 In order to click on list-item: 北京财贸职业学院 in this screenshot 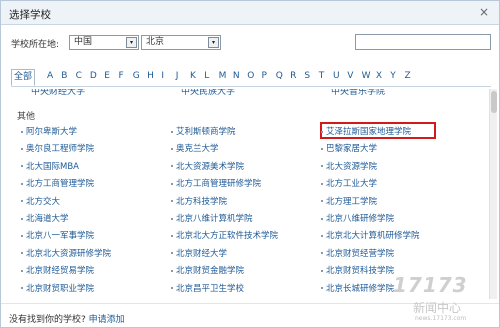, I will do `click(57, 288)`.